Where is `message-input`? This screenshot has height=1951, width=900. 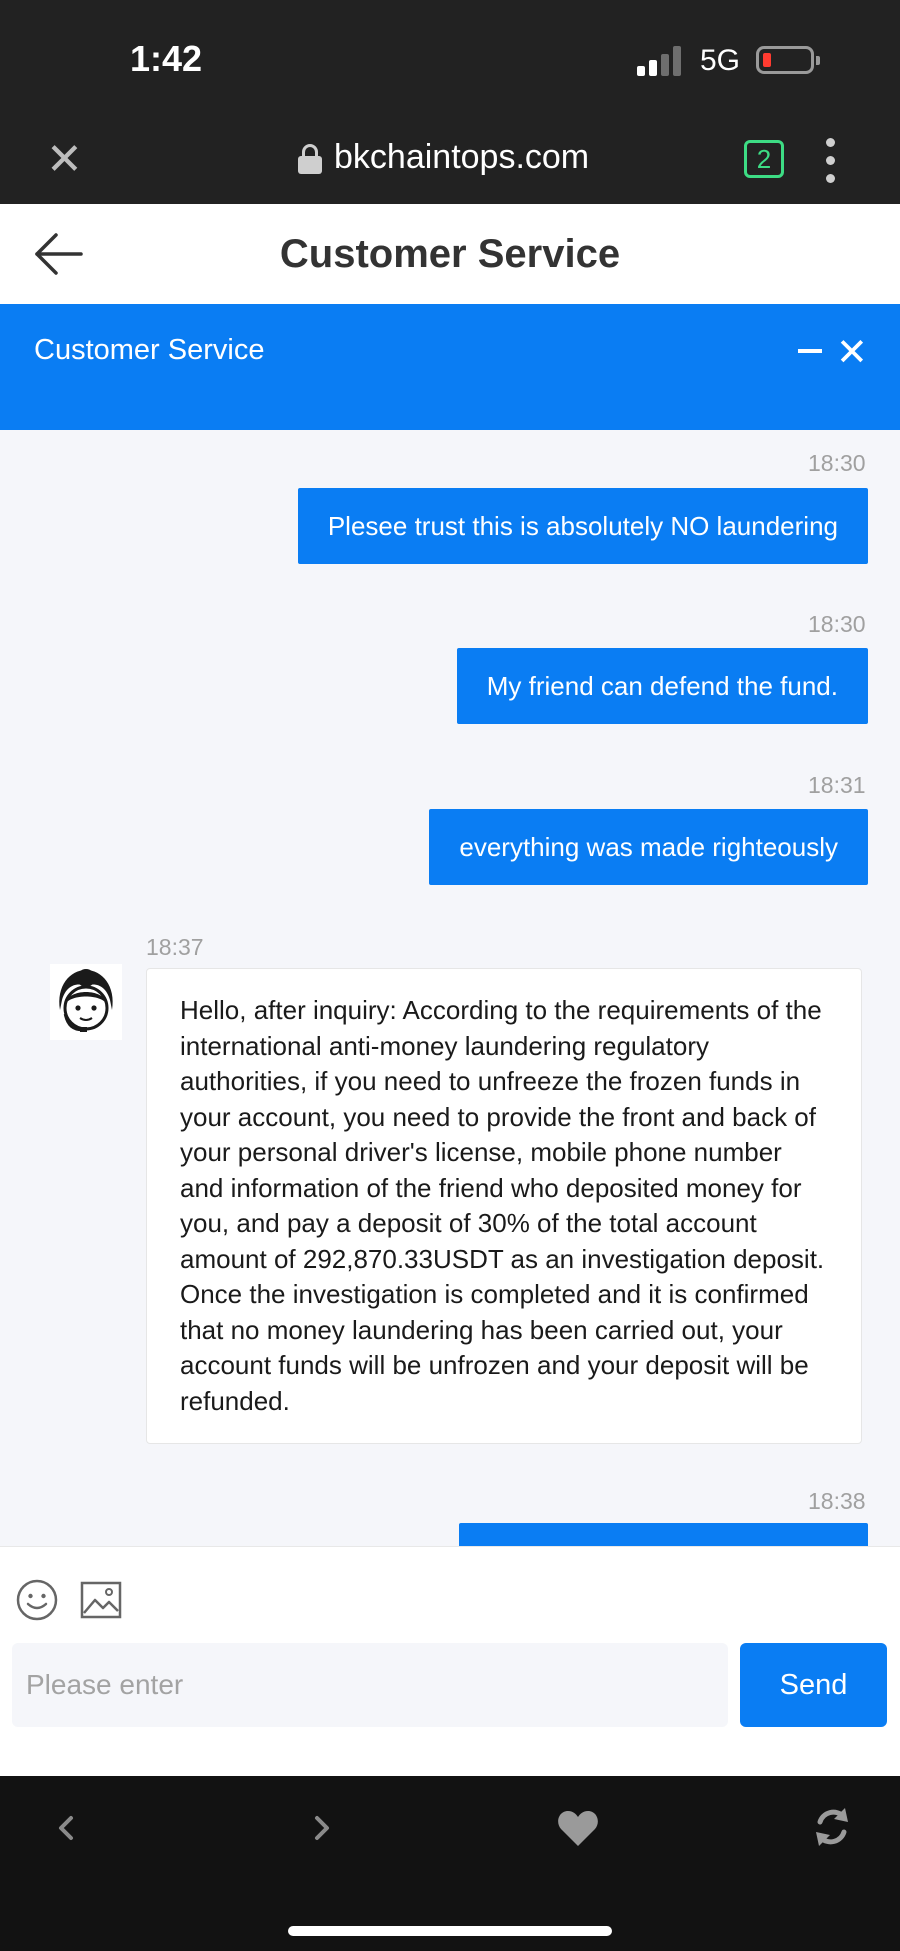 message-input is located at coordinates (370, 1685).